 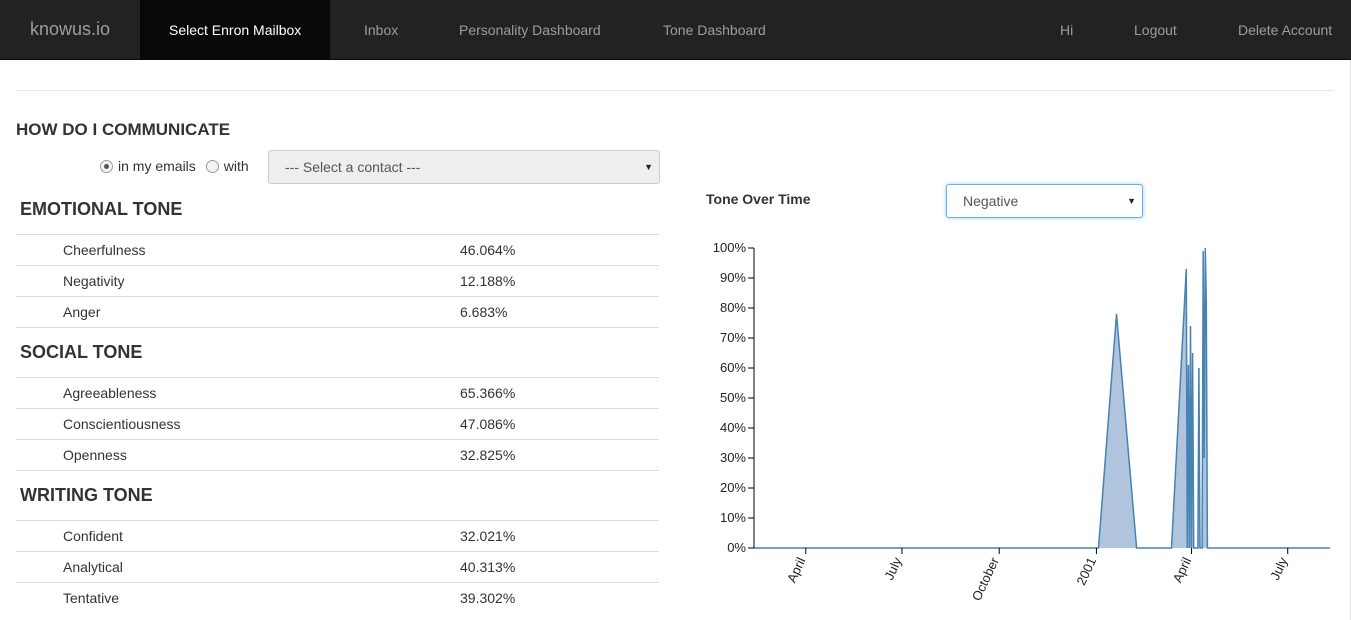 What do you see at coordinates (91, 598) in the screenshot?
I see `tone-row-label: Tentative` at bounding box center [91, 598].